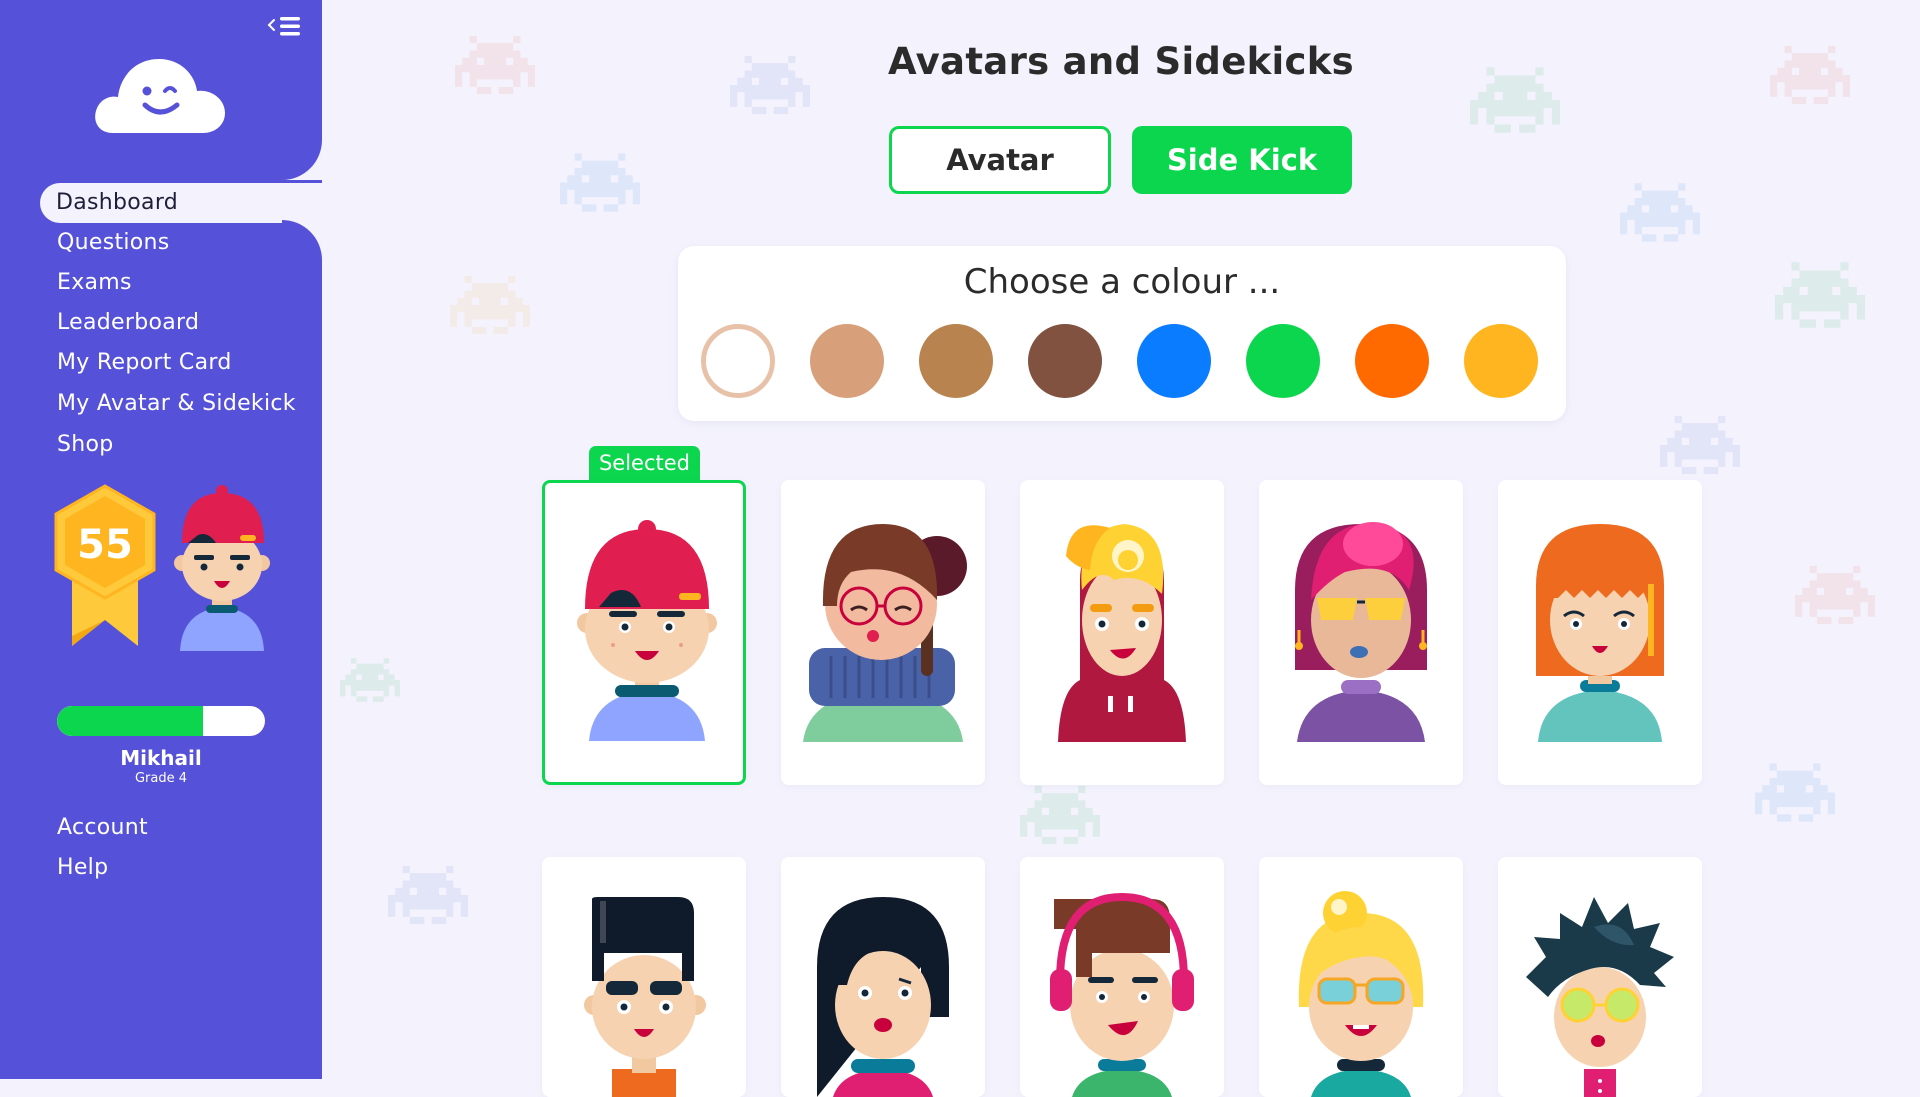 This screenshot has height=1097, width=1920. I want to click on user-grade: Grade 4, so click(161, 778).